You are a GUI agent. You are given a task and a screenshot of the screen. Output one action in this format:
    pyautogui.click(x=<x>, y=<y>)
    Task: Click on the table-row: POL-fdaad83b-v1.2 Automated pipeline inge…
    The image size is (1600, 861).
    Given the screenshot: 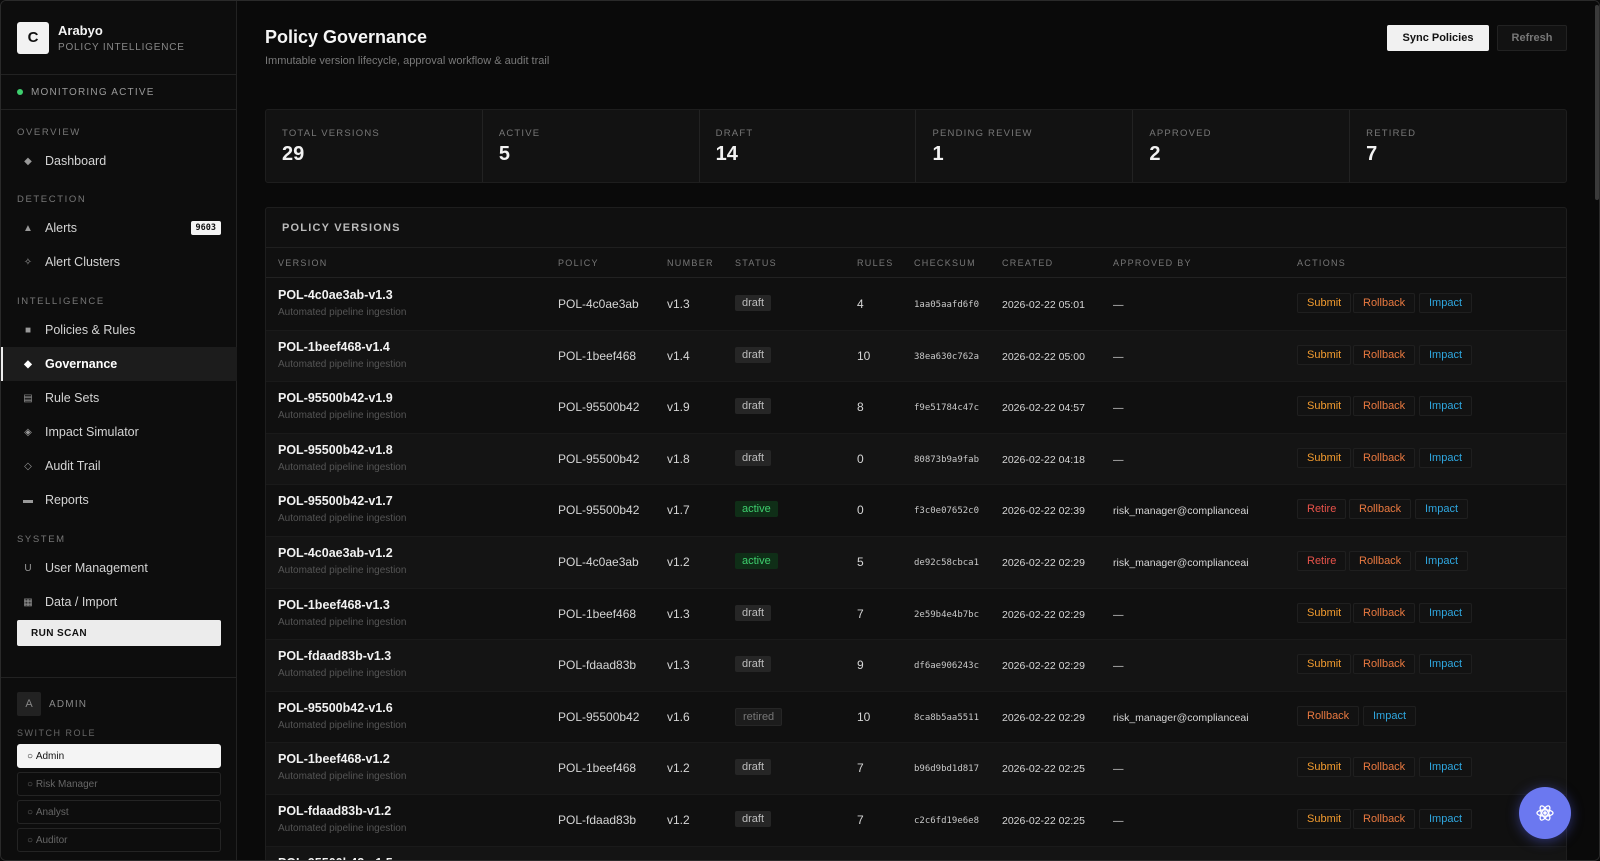 What is the action you would take?
    pyautogui.click(x=916, y=821)
    